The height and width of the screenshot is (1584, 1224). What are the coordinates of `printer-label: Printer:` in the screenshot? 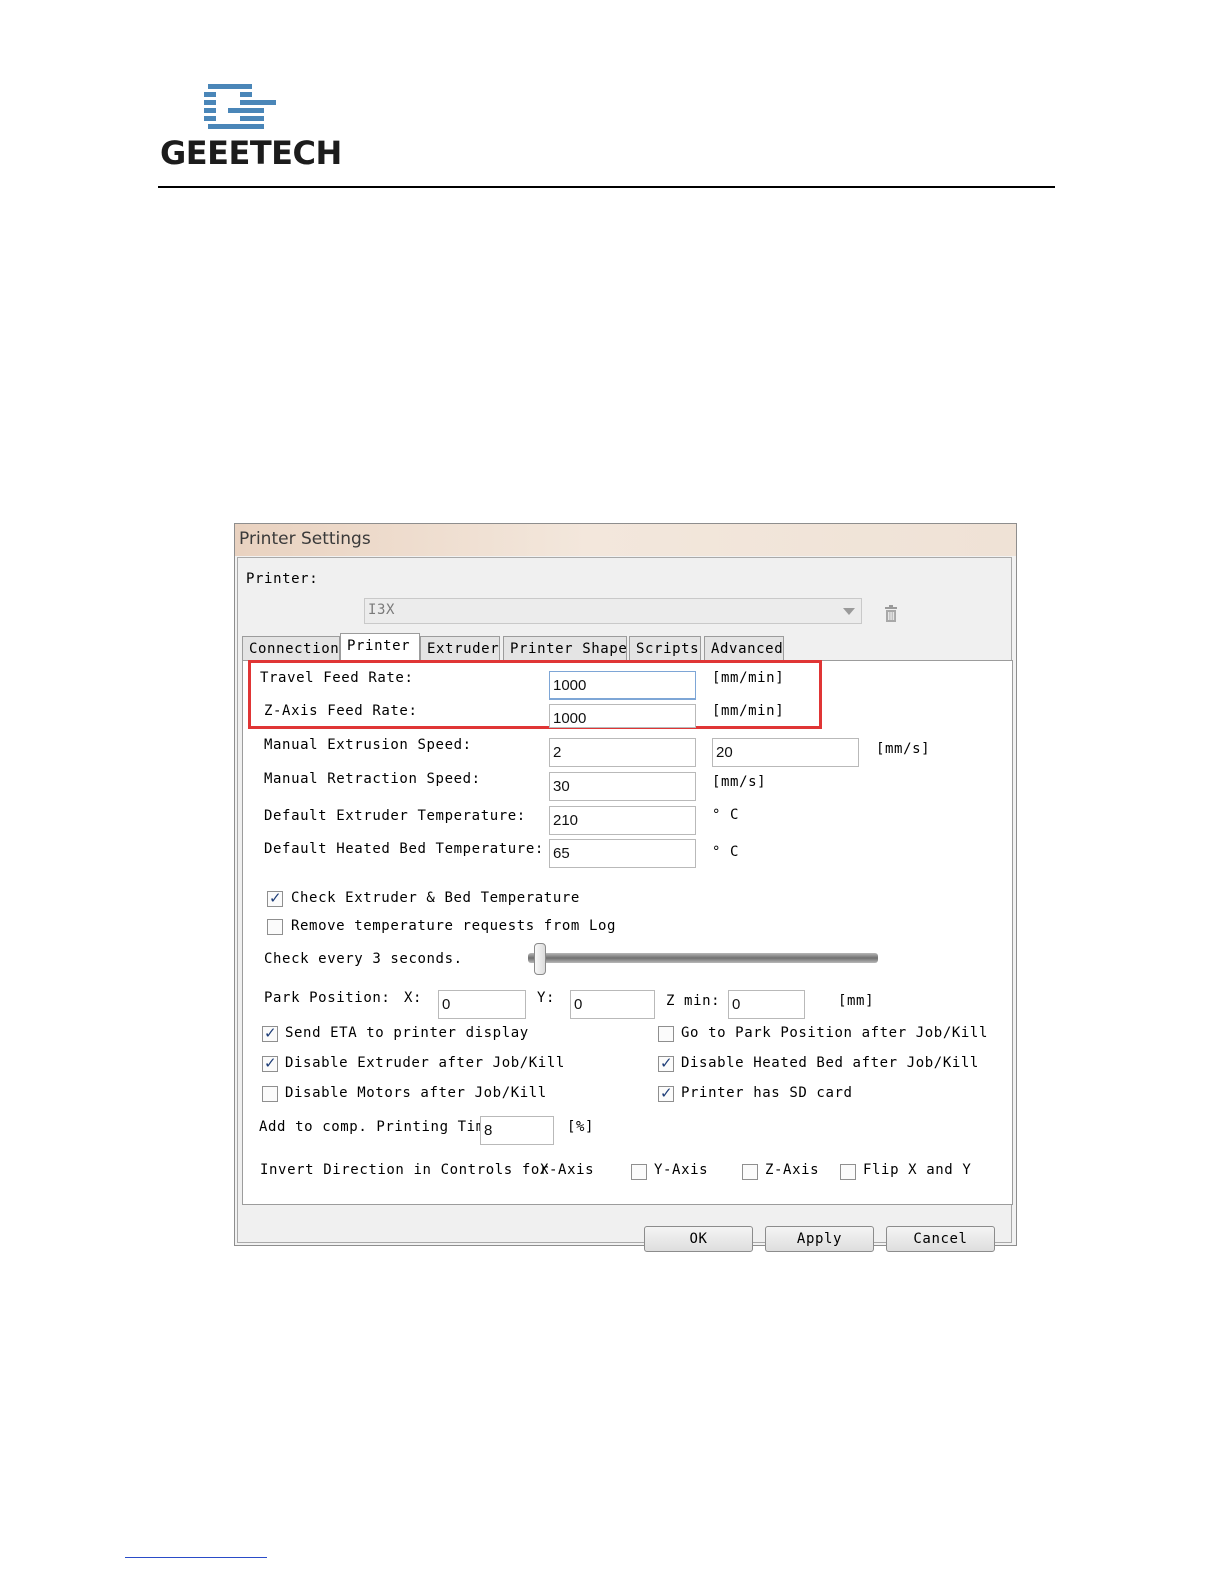 It's located at (282, 579).